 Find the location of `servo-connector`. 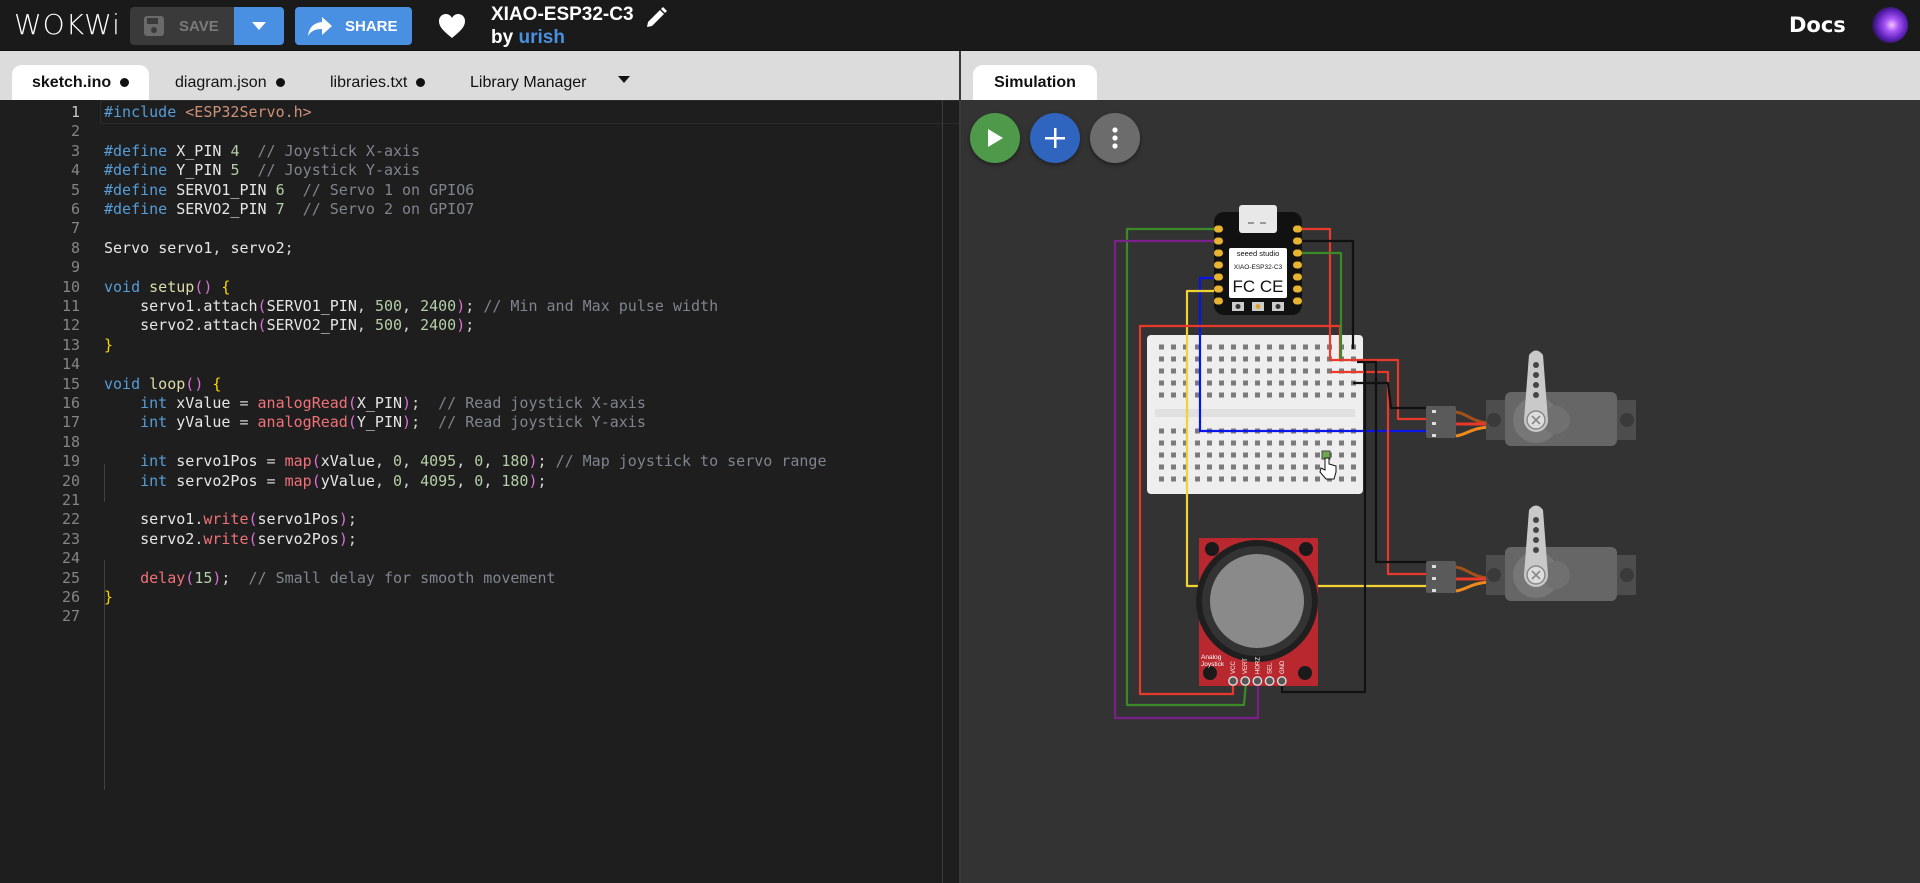

servo-connector is located at coordinates (1441, 577).